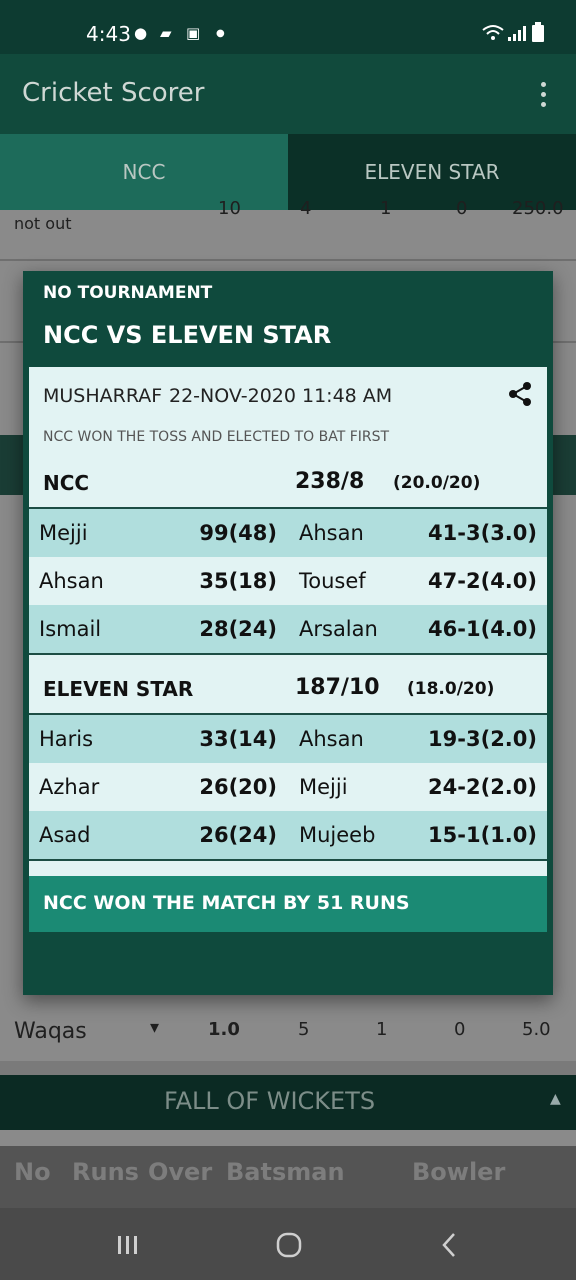  What do you see at coordinates (449, 1245) in the screenshot?
I see `back-icon` at bounding box center [449, 1245].